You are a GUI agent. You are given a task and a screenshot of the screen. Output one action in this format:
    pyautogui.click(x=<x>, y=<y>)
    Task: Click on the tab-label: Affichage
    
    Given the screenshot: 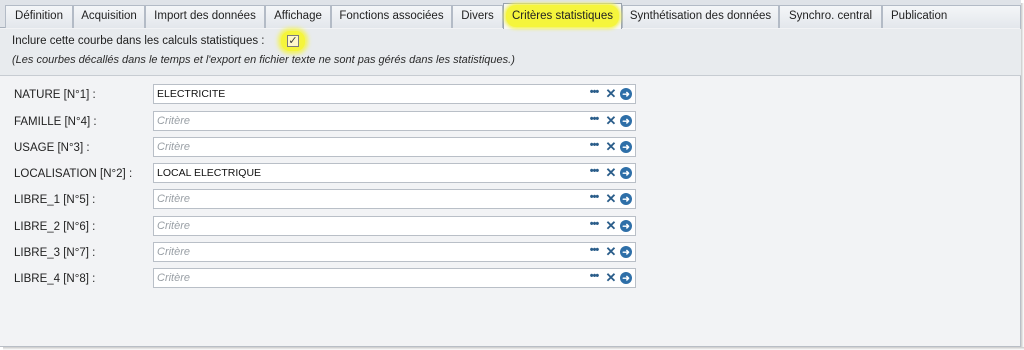 What is the action you would take?
    pyautogui.click(x=298, y=16)
    